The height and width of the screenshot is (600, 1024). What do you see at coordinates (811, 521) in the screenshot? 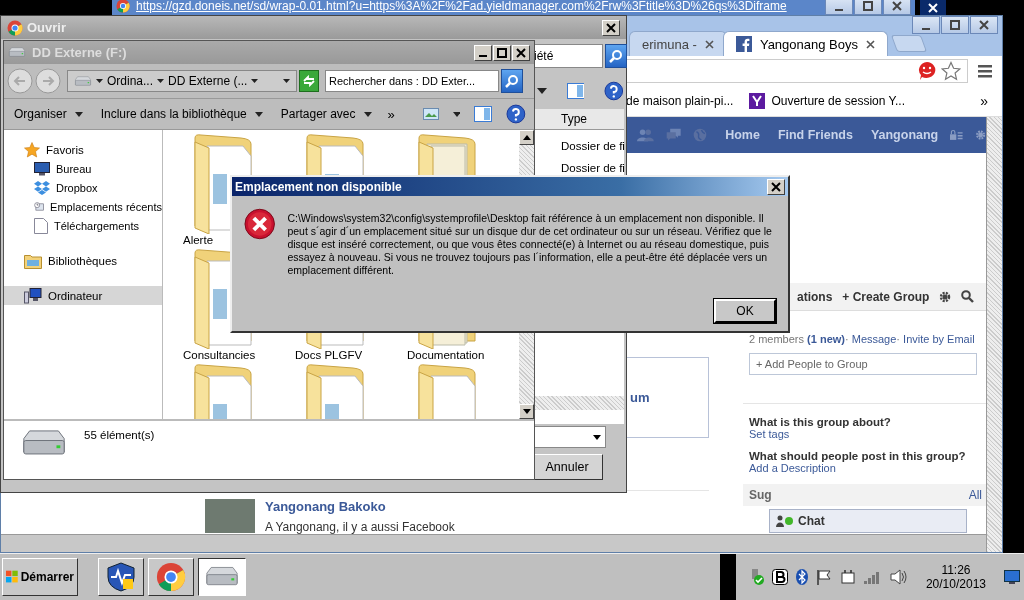
I see `chat-label: Chat` at bounding box center [811, 521].